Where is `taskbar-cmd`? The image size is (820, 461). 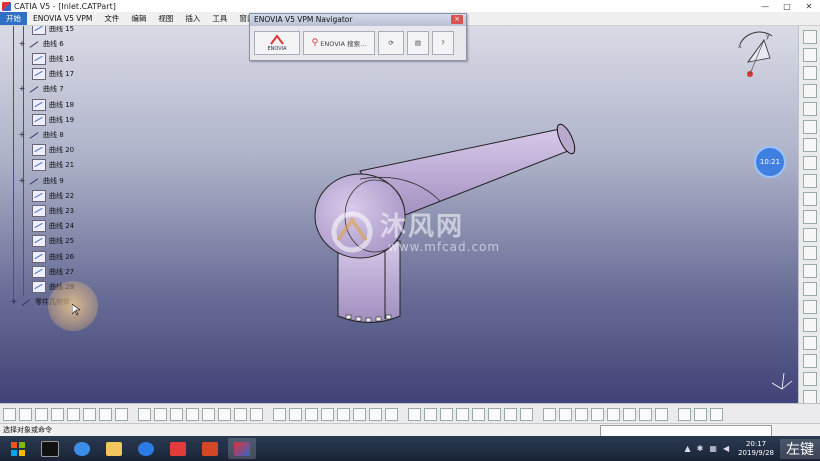
taskbar-cmd is located at coordinates (50, 448).